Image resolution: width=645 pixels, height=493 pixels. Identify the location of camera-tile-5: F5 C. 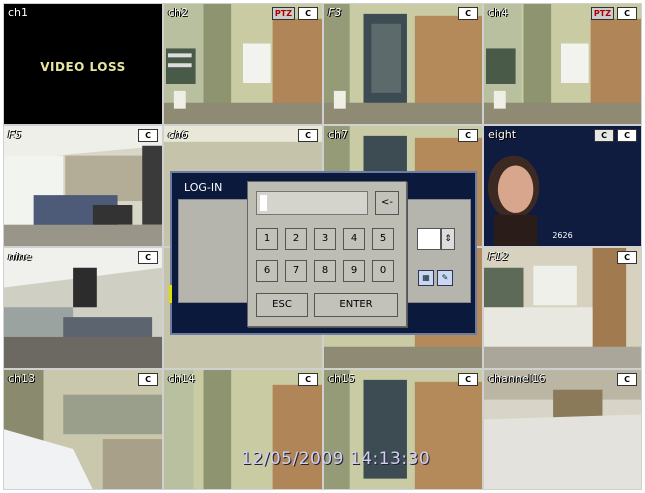
(83, 186).